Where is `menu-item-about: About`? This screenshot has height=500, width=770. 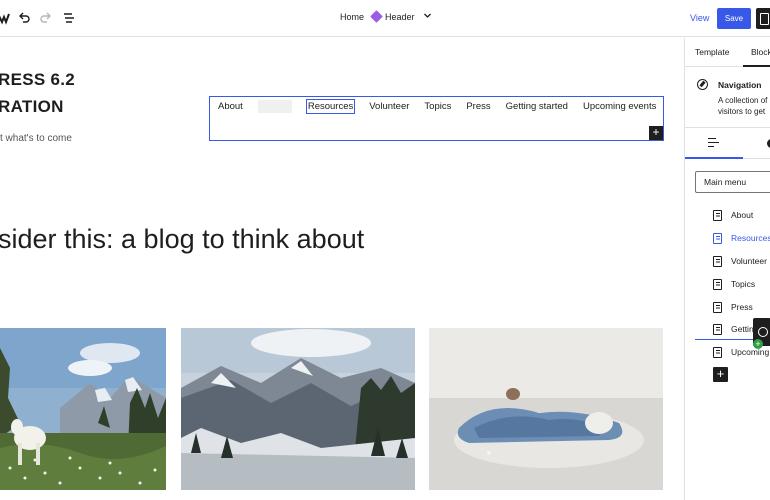 menu-item-about: About is located at coordinates (733, 215).